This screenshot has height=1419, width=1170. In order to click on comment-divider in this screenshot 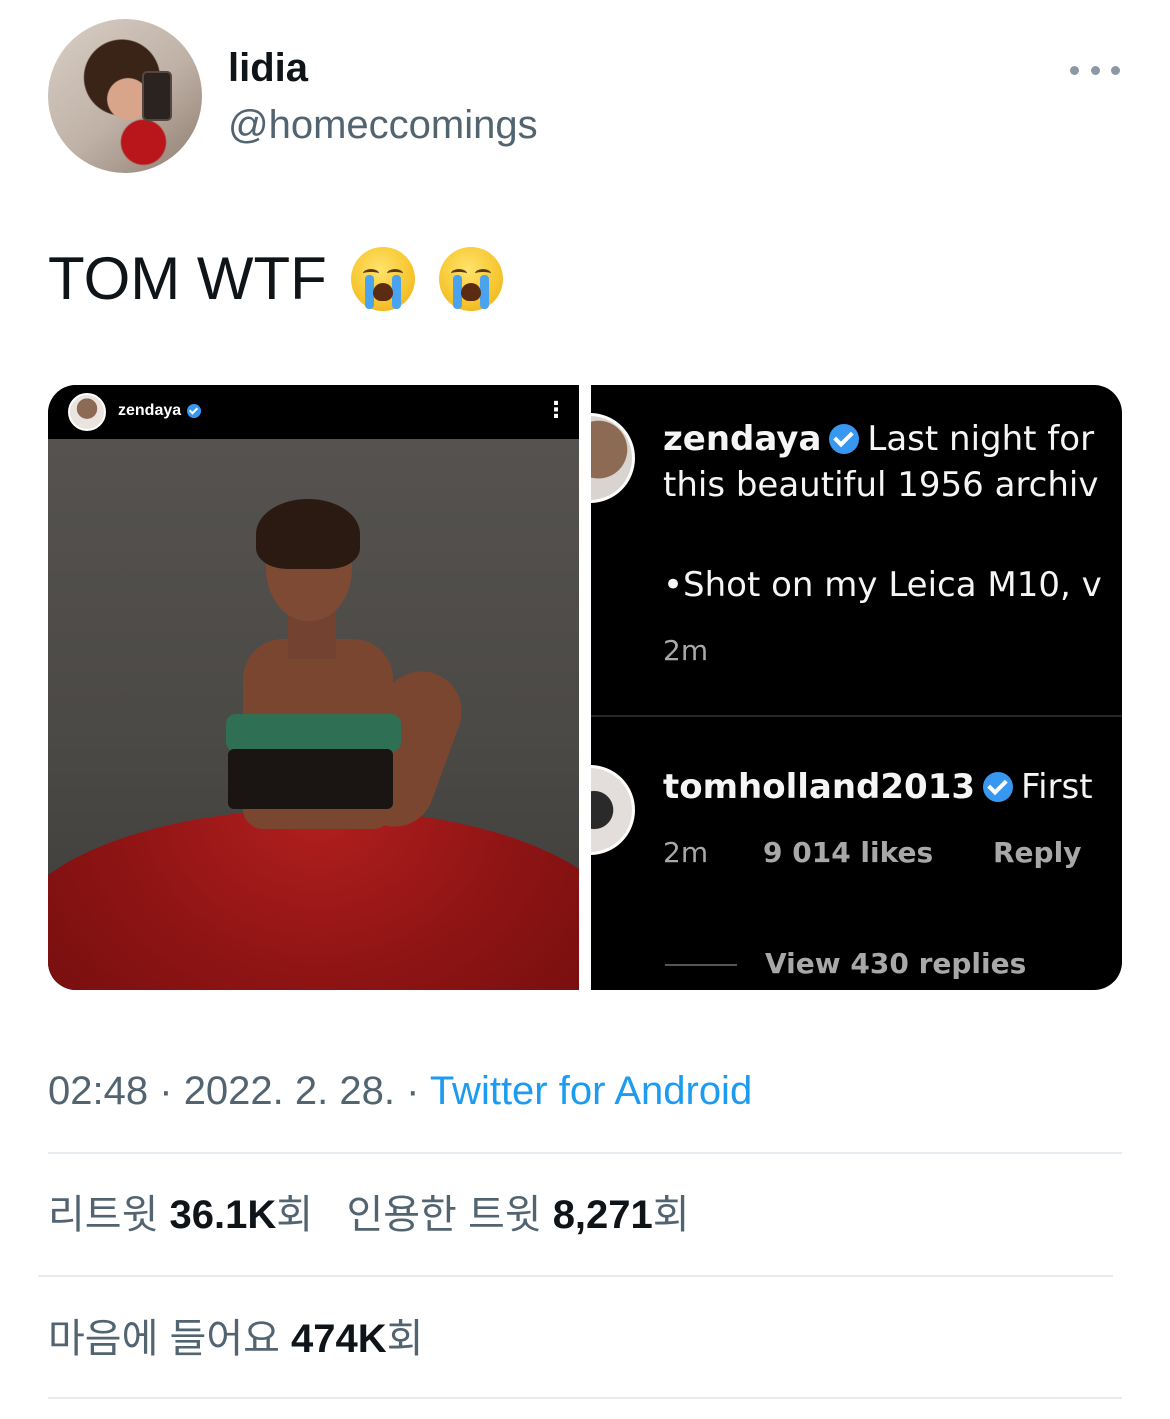, I will do `click(856, 716)`.